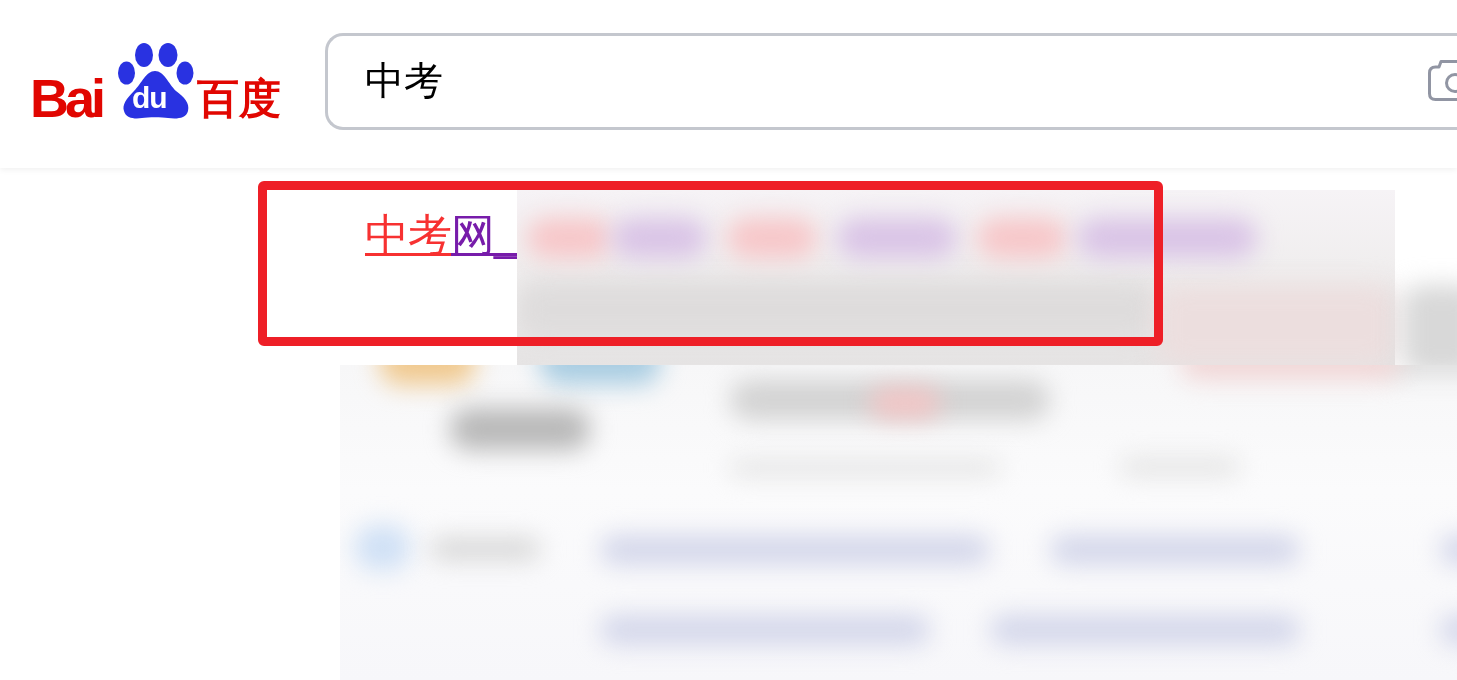  What do you see at coordinates (239, 99) in the screenshot?
I see `logo-text: 百度` at bounding box center [239, 99].